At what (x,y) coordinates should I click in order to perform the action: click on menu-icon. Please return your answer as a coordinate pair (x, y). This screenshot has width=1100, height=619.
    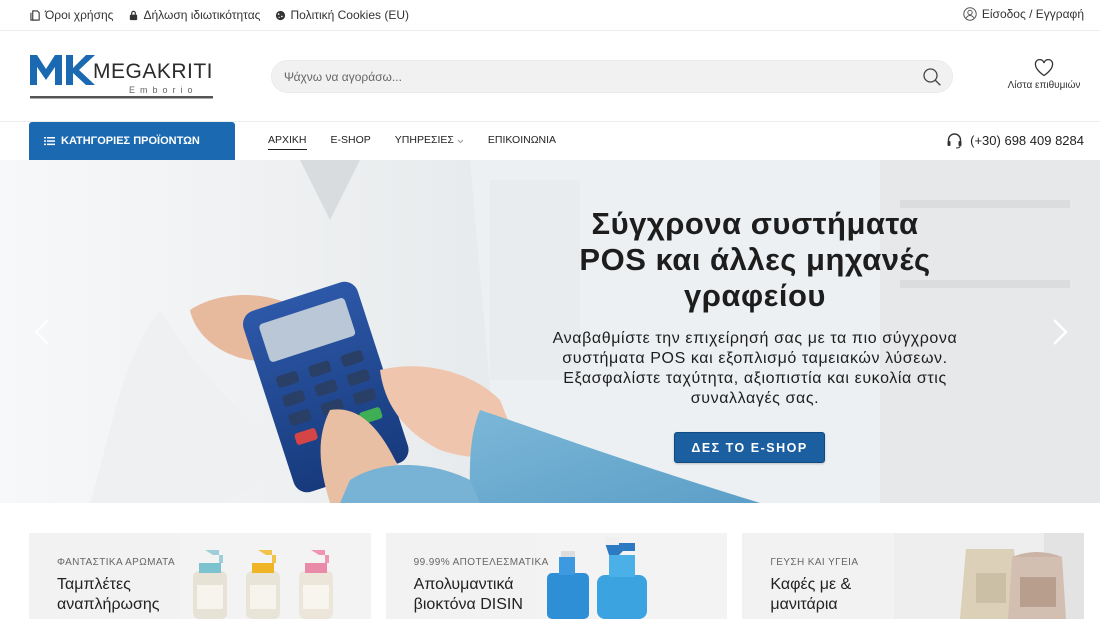
    Looking at the image, I should click on (49, 141).